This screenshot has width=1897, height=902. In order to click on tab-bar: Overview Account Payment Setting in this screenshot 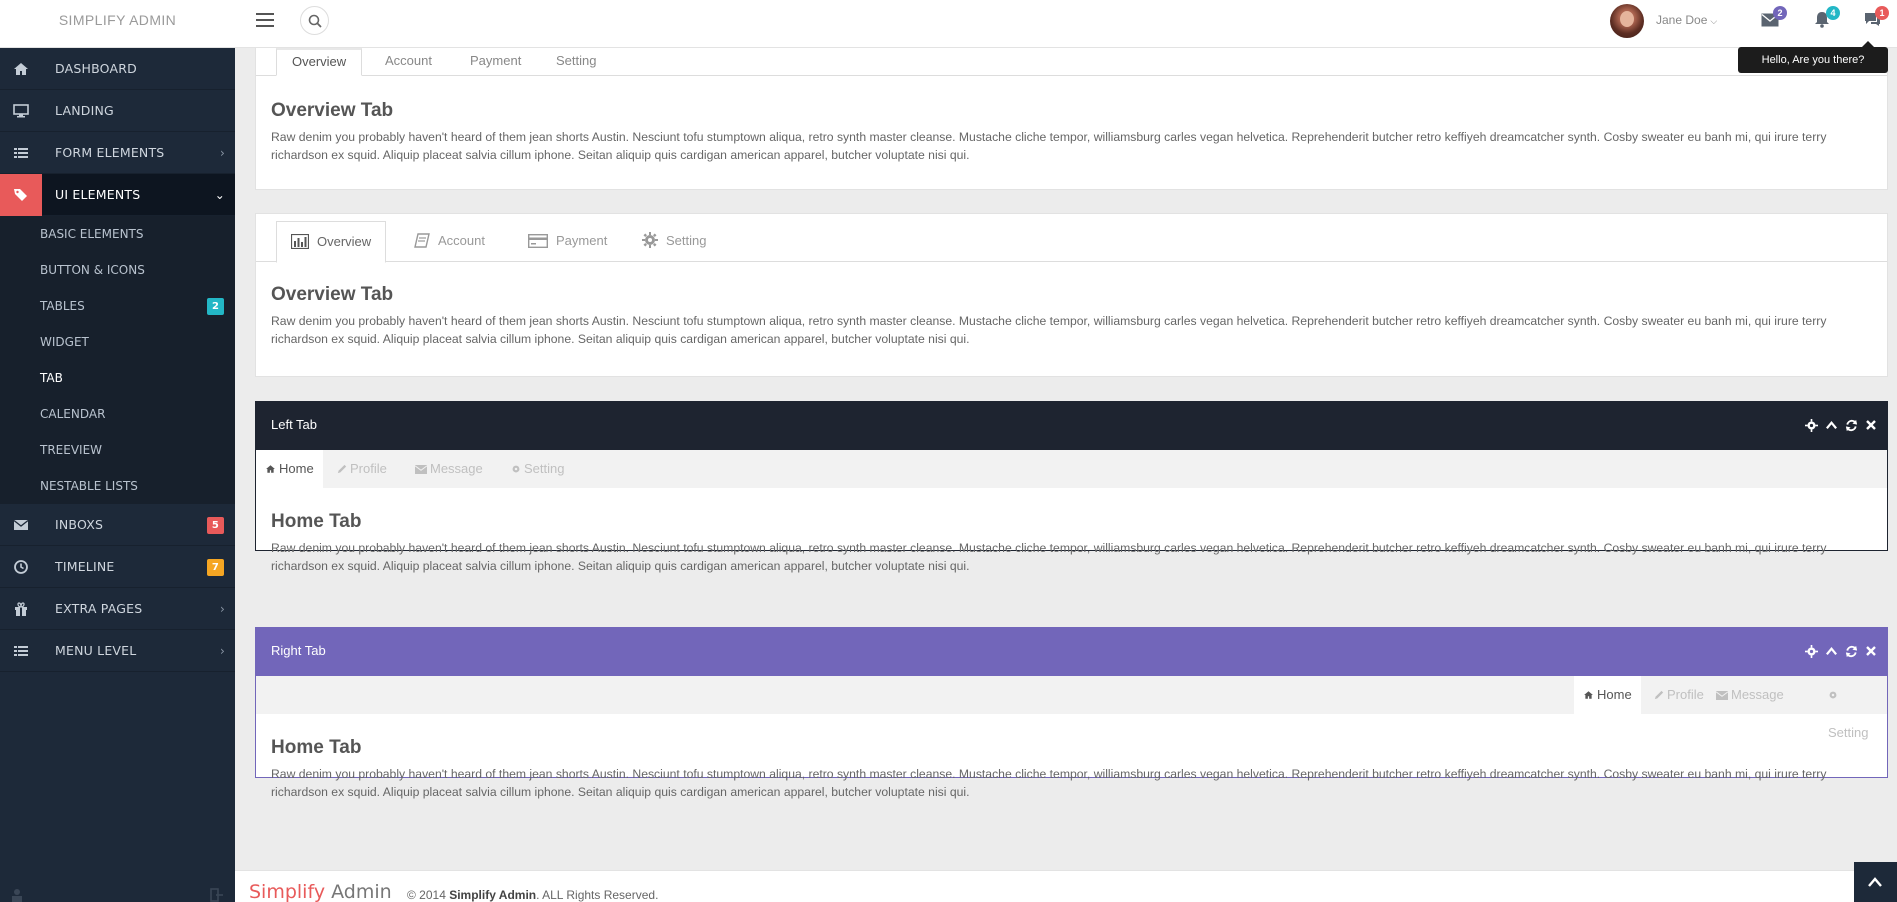, I will do `click(1071, 62)`.